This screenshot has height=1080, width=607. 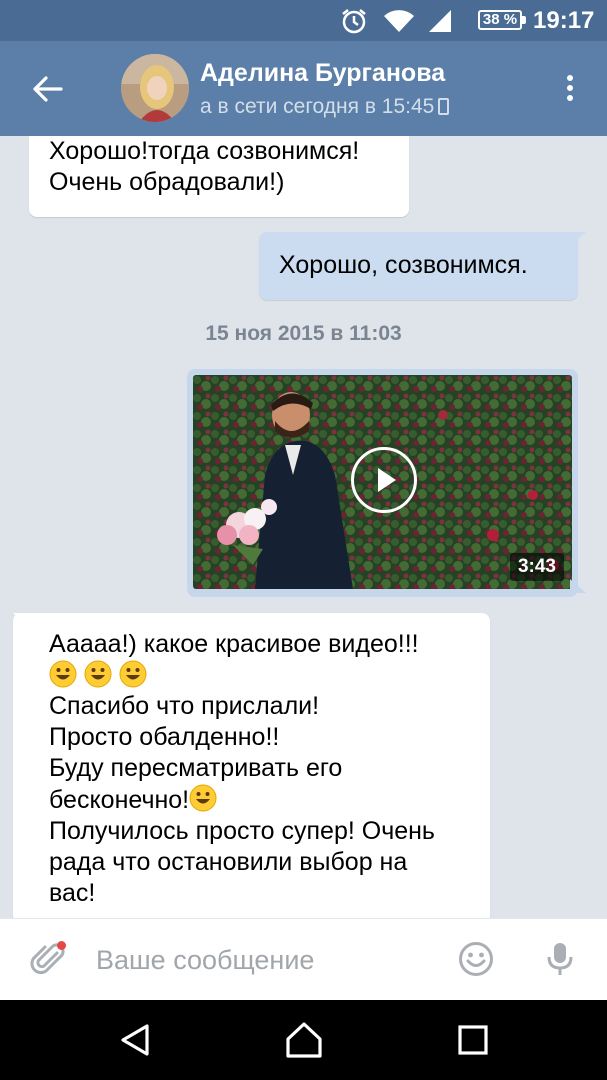 I want to click on message-text: Спасибо что прислали!, so click(x=184, y=706).